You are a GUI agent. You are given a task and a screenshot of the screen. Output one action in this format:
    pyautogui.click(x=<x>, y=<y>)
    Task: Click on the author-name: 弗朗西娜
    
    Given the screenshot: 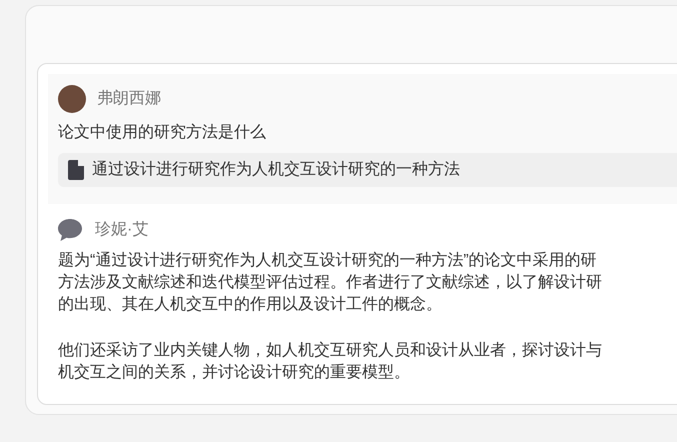 What is the action you would take?
    pyautogui.click(x=129, y=98)
    